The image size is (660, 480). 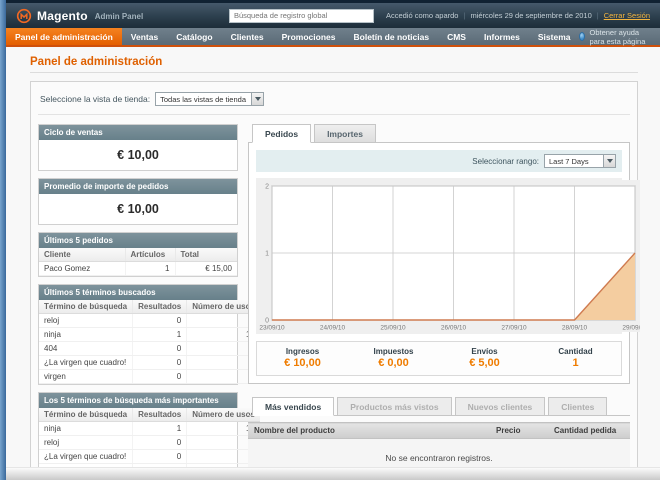 What do you see at coordinates (519, 430) in the screenshot?
I see `grid-column-header: Precio` at bounding box center [519, 430].